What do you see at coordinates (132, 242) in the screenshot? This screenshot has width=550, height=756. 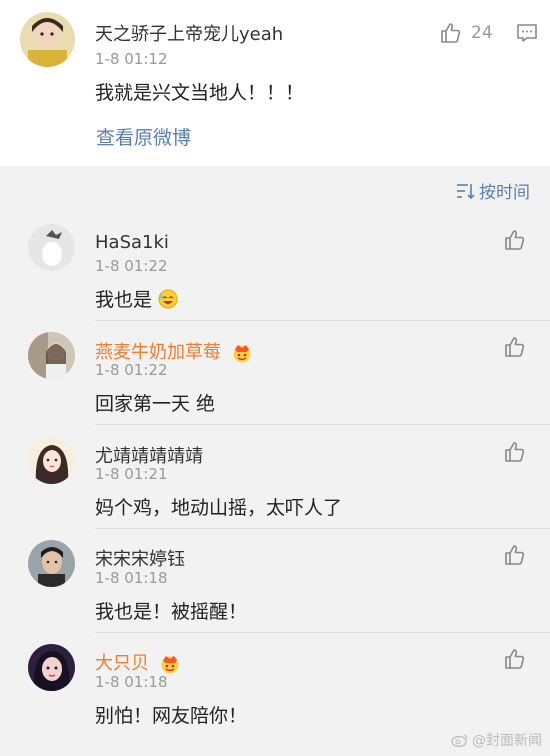 I see `comment-username: HaSa1ki` at bounding box center [132, 242].